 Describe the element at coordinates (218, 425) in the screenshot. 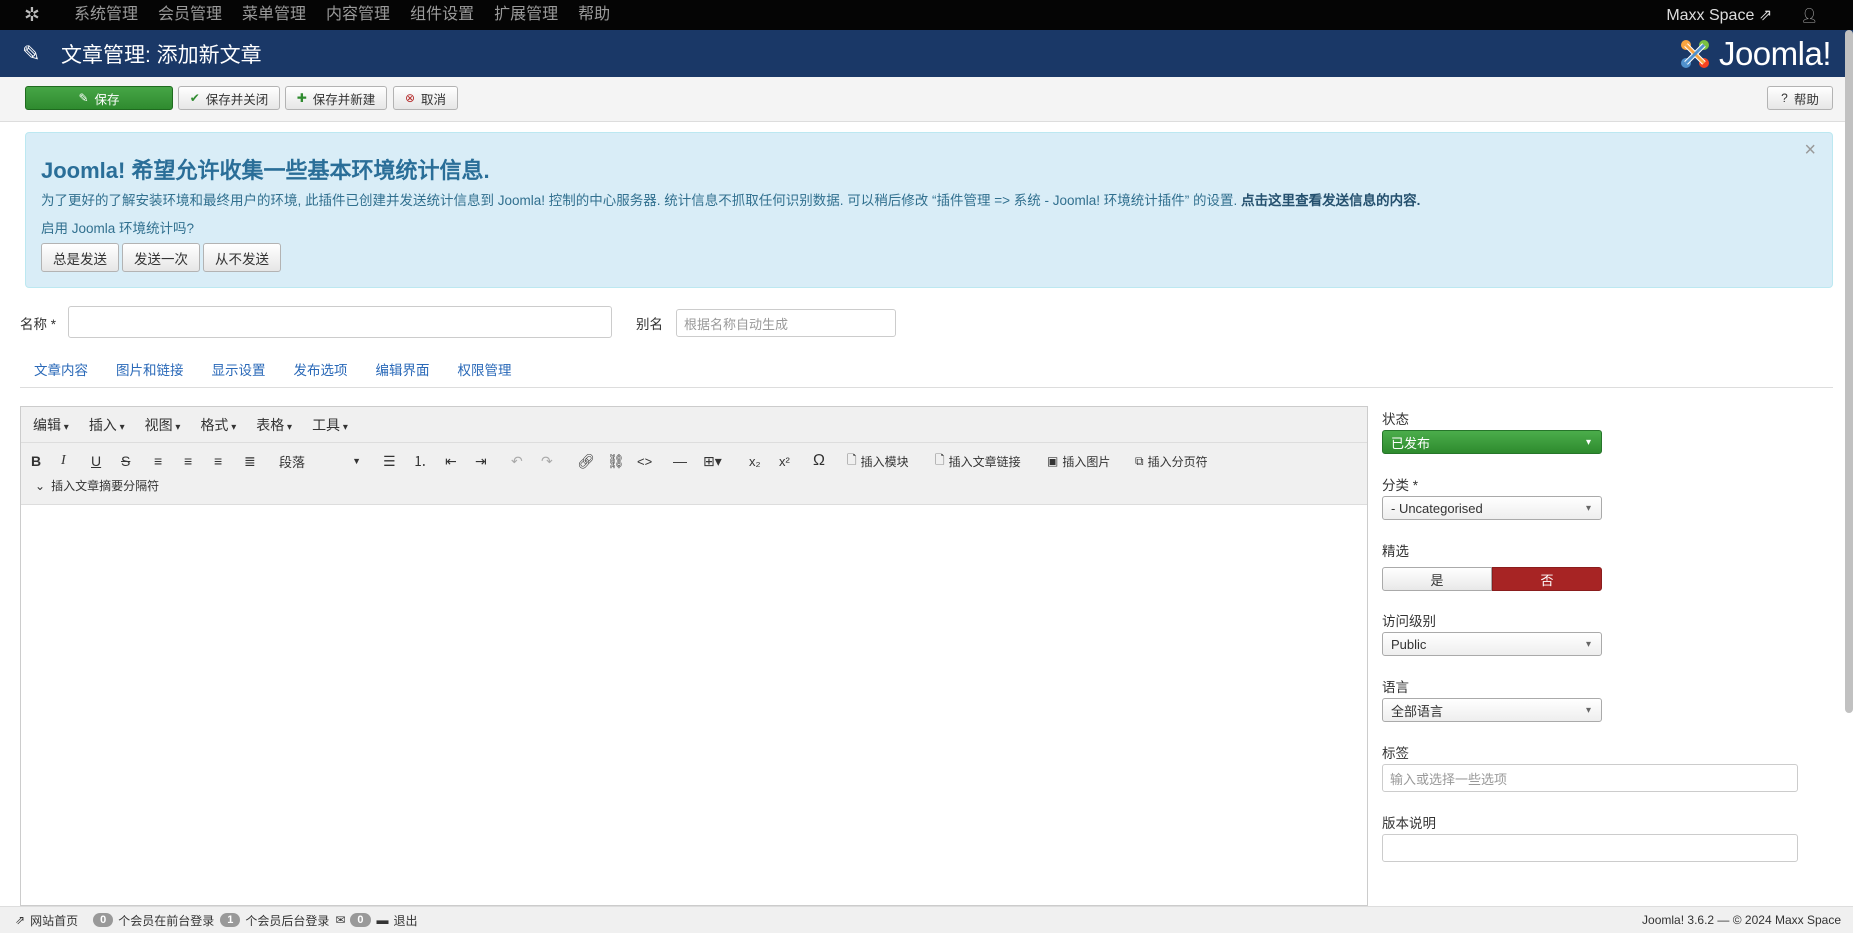

I see `editor-menu-format: 格式` at that location.